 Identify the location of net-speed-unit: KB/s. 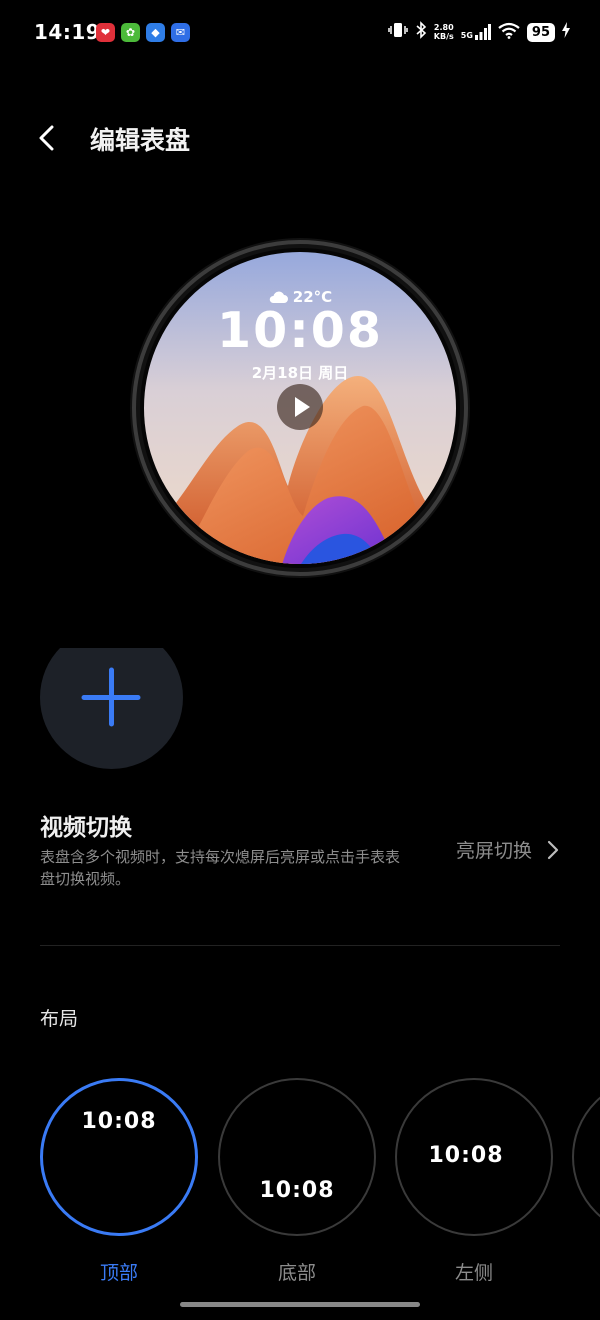
(443, 36).